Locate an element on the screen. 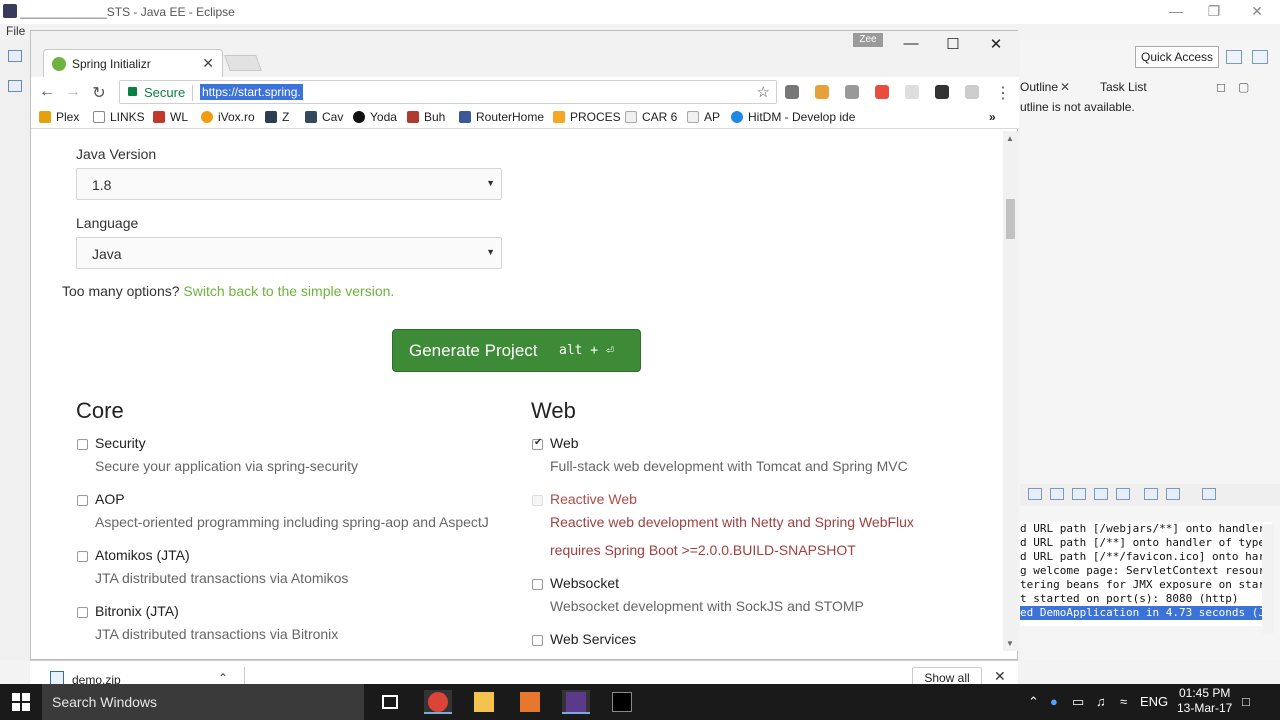 The width and height of the screenshot is (1280, 720). bookmark-links: LINKS is located at coordinates (119, 117).